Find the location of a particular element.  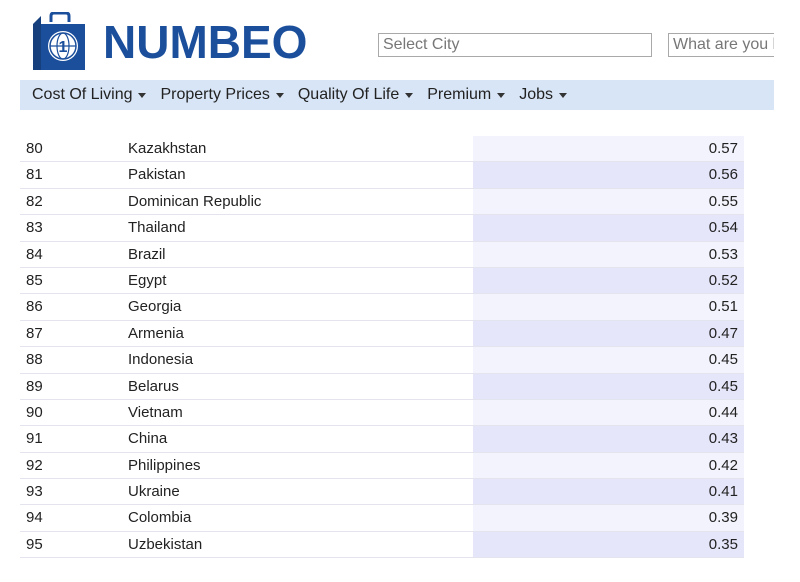

rank-cell: 86 is located at coordinates (34, 307).